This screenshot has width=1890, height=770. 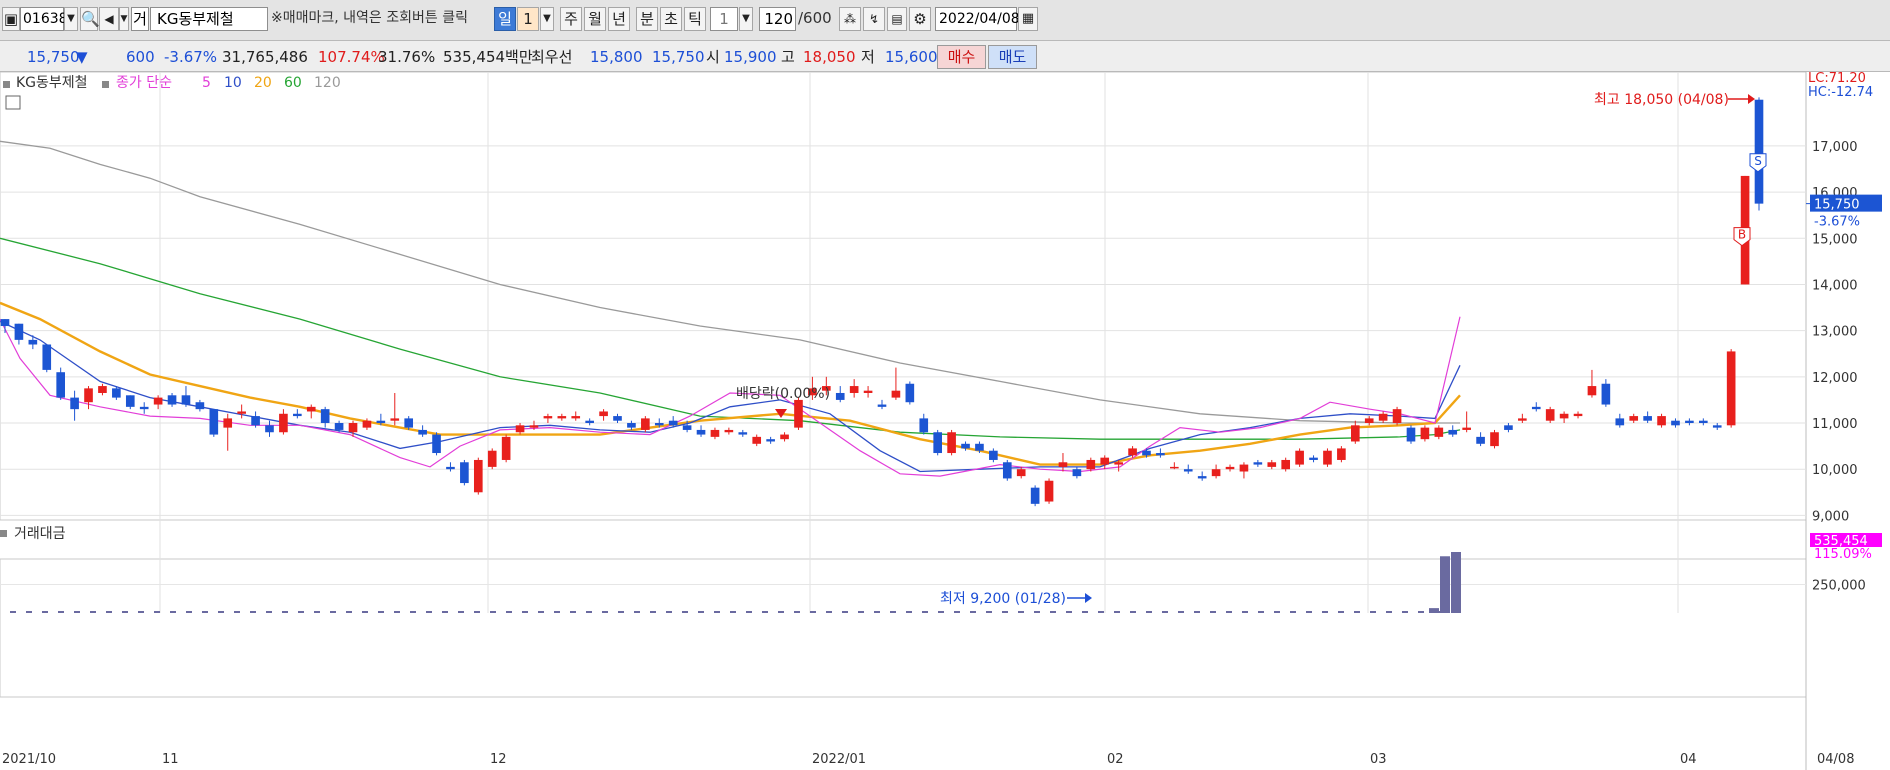 I want to click on speaker-icon: ◀, so click(x=109, y=19).